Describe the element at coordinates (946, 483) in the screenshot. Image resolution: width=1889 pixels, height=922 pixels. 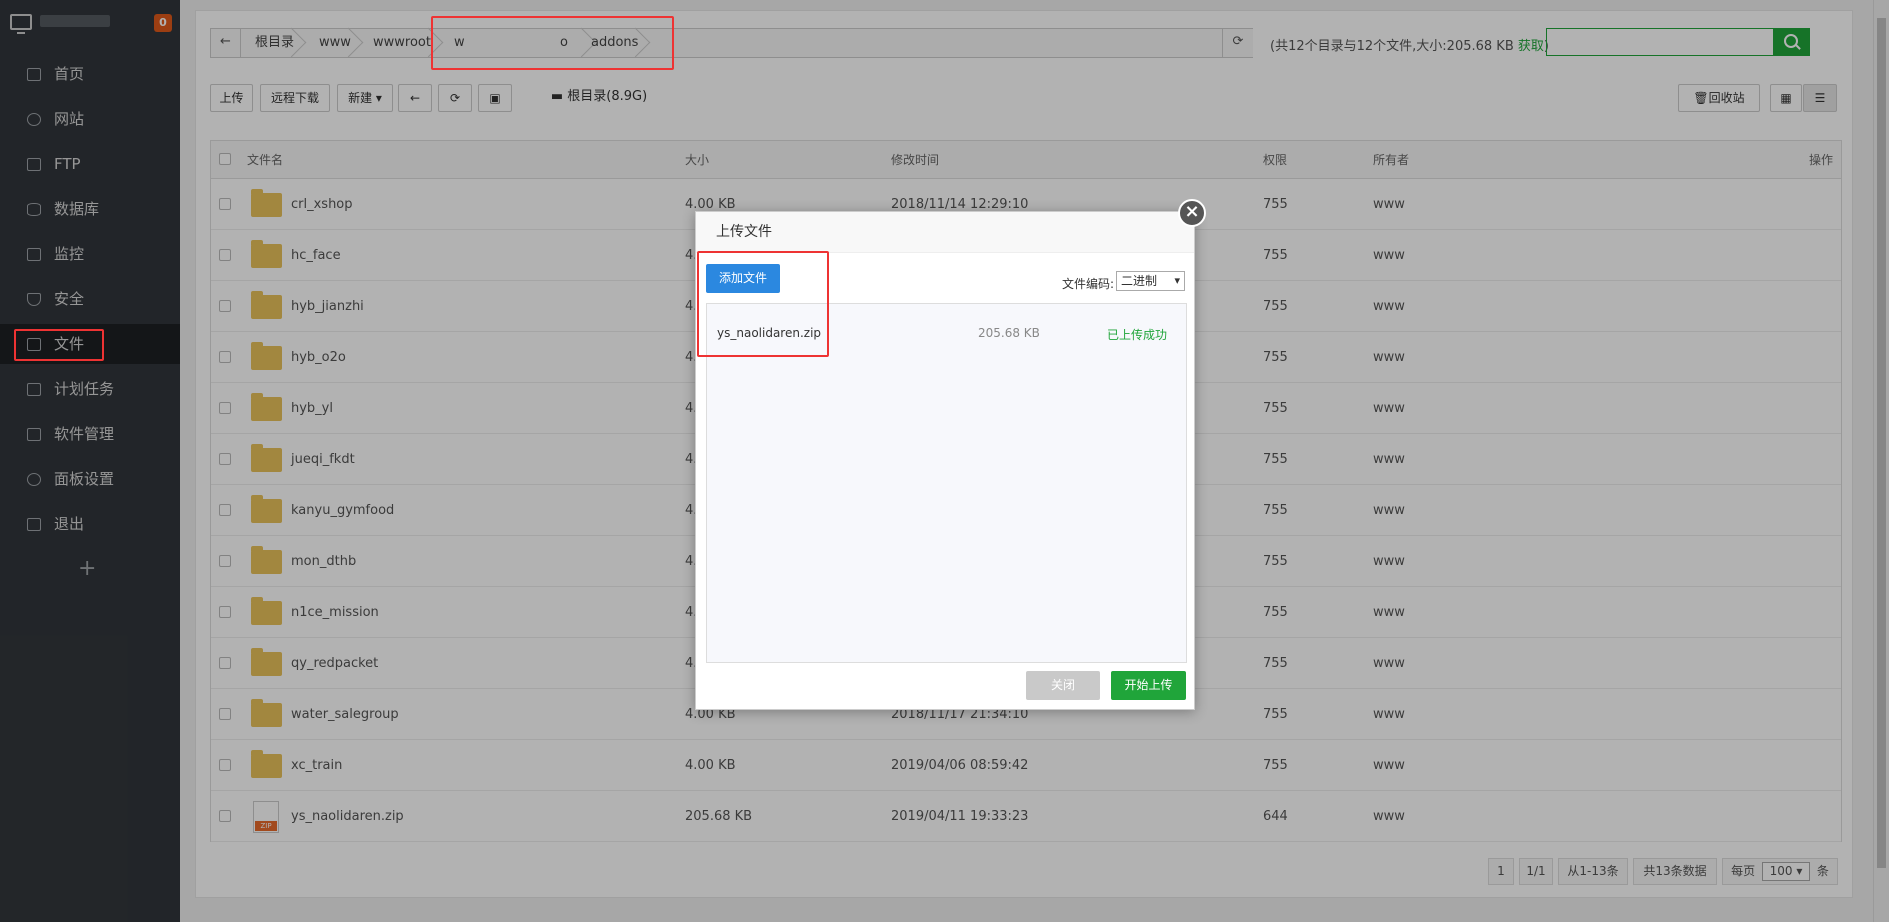
I see `upload-file-list: ys_naolidaren.zip 205.68 KB 已上传成功` at that location.